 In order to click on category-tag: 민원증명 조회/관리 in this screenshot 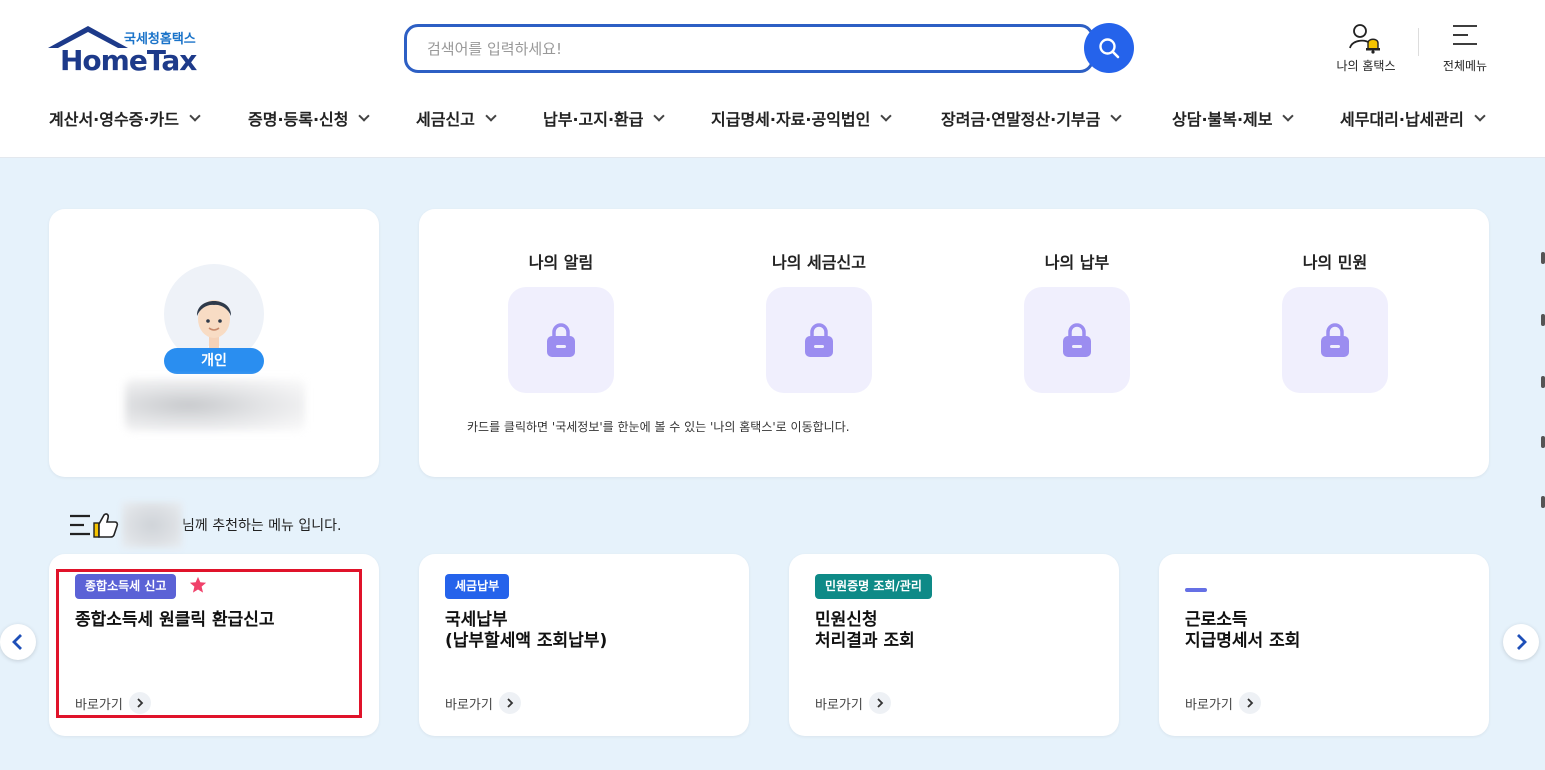, I will do `click(873, 586)`.